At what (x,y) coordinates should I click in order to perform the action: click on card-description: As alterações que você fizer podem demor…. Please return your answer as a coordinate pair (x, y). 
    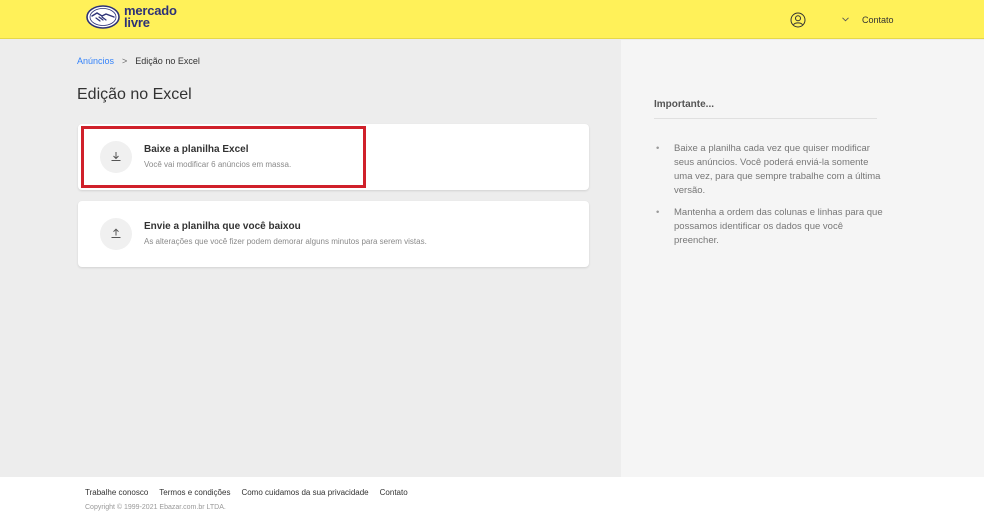
    Looking at the image, I should click on (285, 241).